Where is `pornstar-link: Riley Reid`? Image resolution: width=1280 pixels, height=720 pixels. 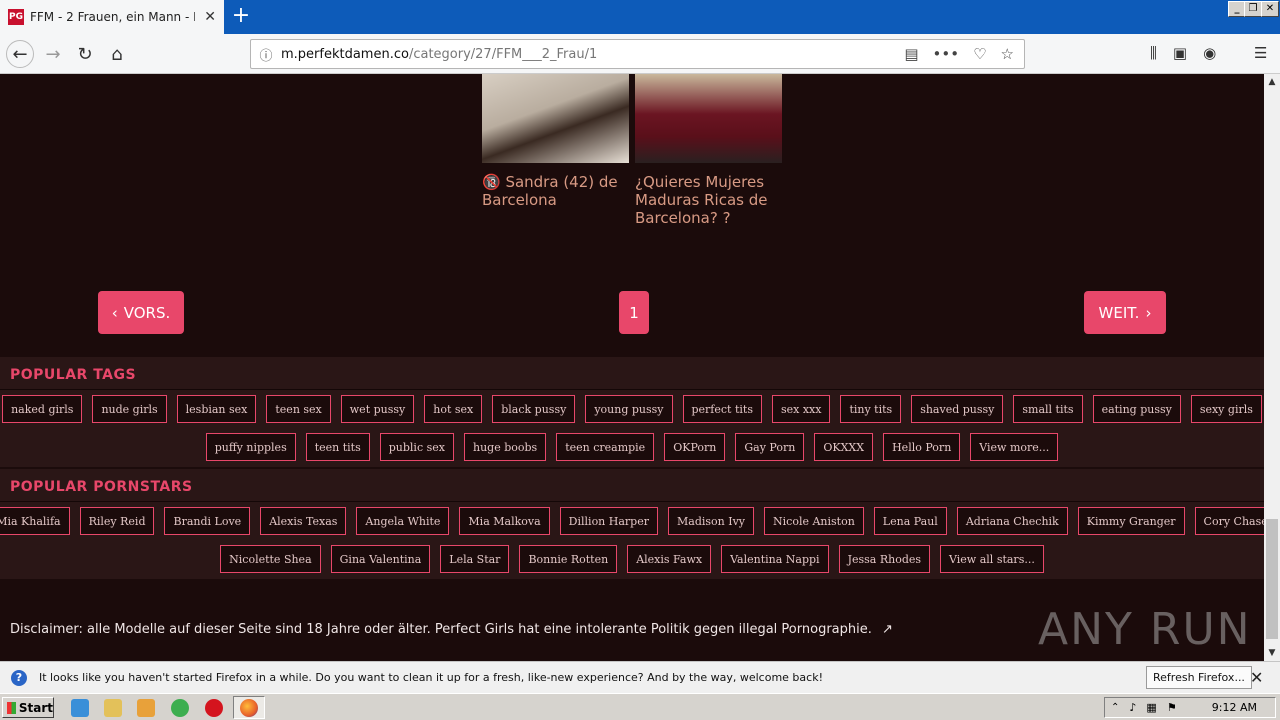
pornstar-link: Riley Reid is located at coordinates (117, 521).